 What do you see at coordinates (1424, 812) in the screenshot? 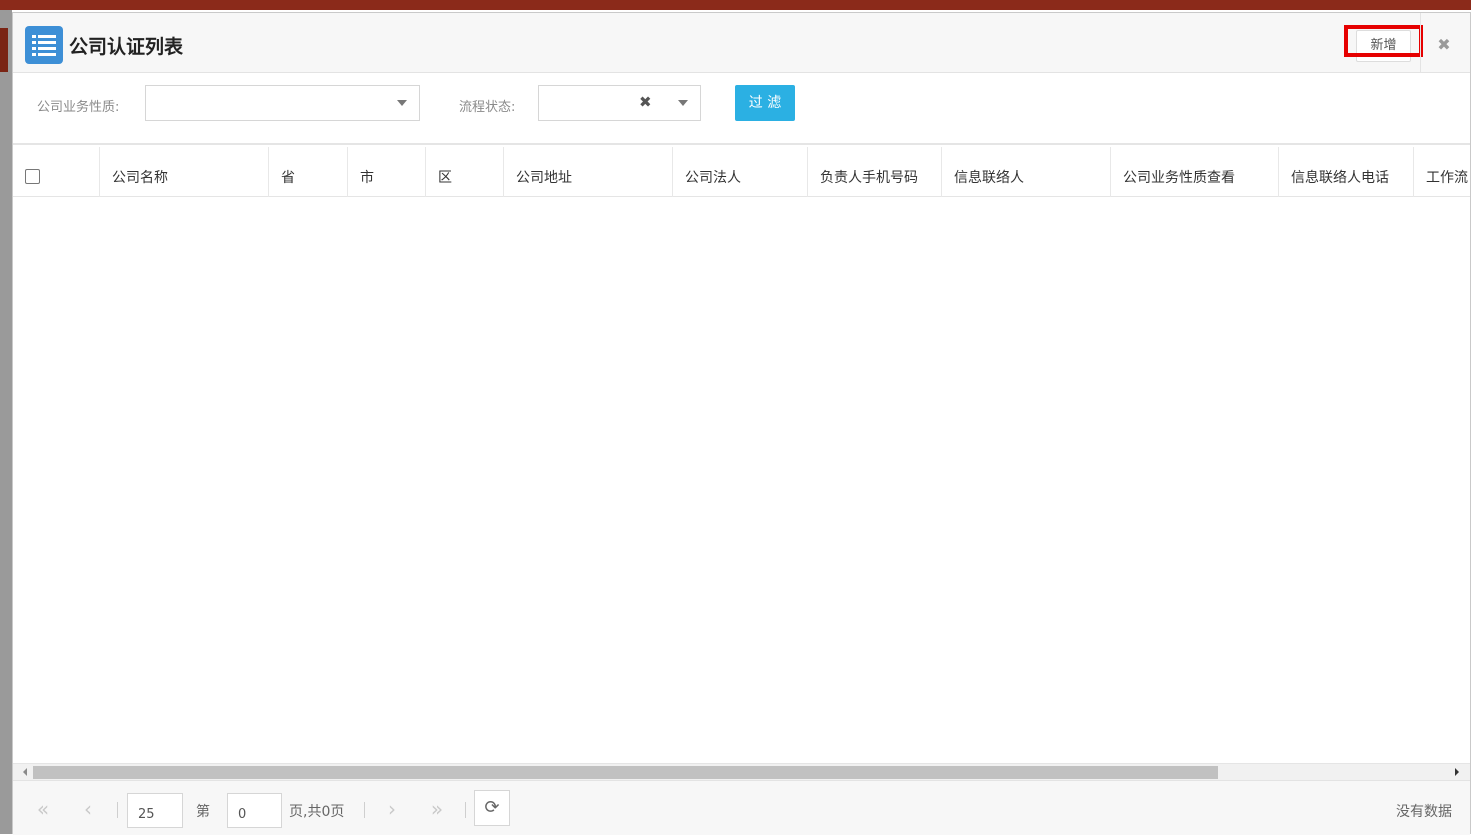
I see `pager-status: 没有数据` at bounding box center [1424, 812].